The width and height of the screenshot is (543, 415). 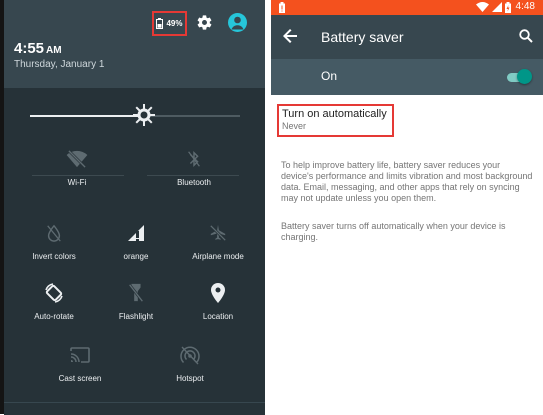 I want to click on tile-bluetooth-label: Bluetooth, so click(x=194, y=182).